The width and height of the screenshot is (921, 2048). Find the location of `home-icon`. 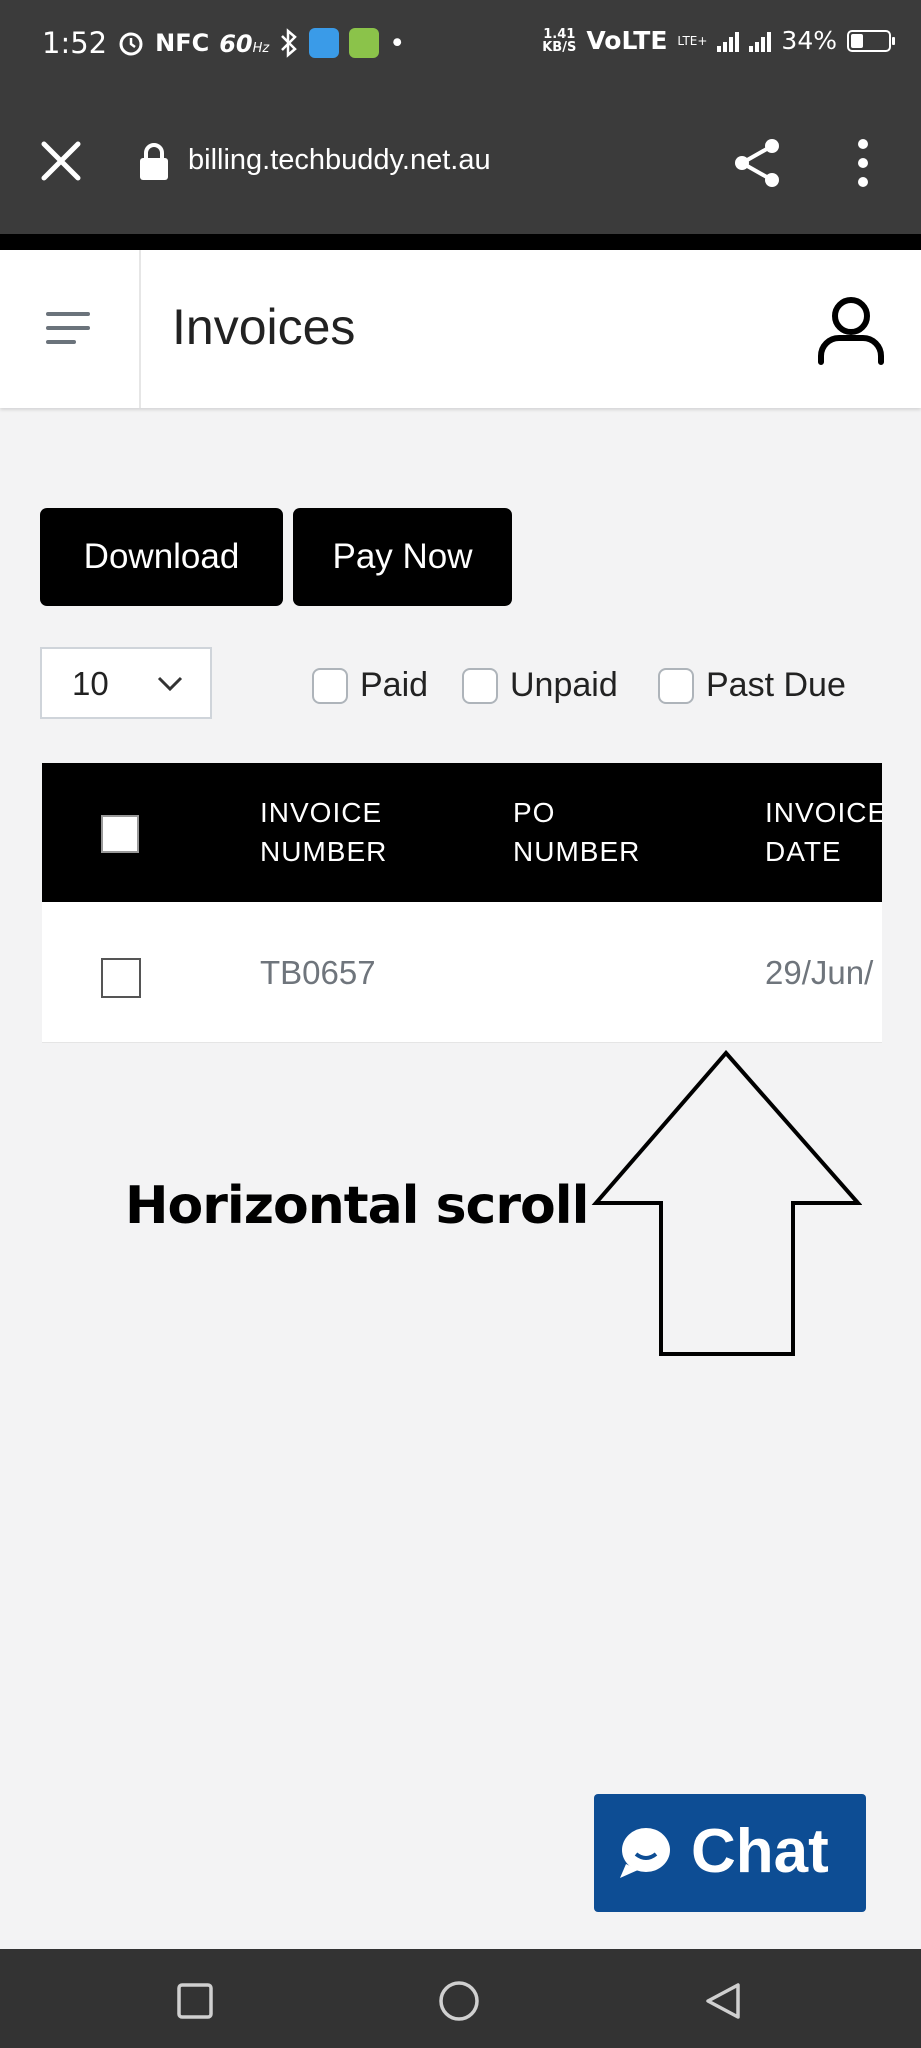

home-icon is located at coordinates (459, 2001).